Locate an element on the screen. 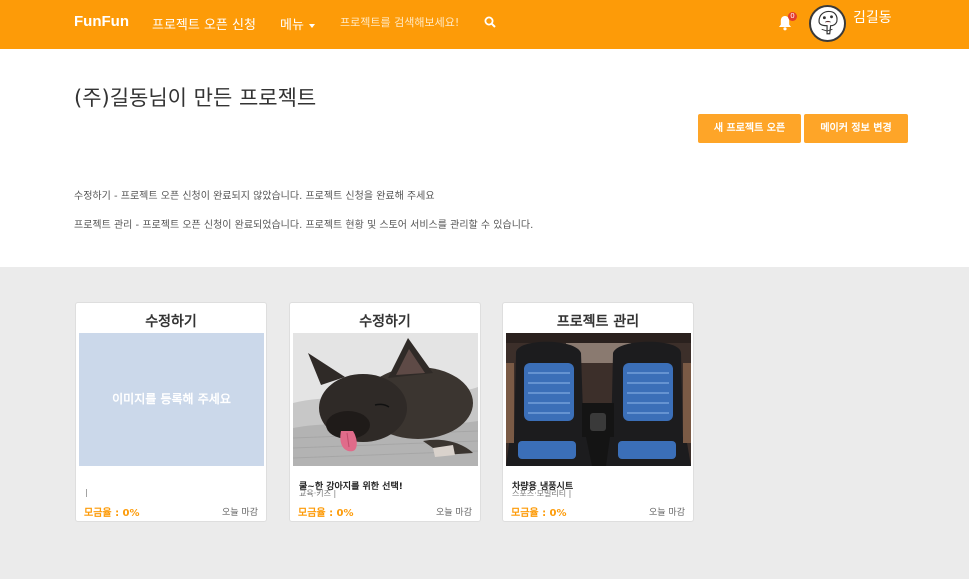  image-placeholder: 이미지를 등록해 주세요 is located at coordinates (171, 399).